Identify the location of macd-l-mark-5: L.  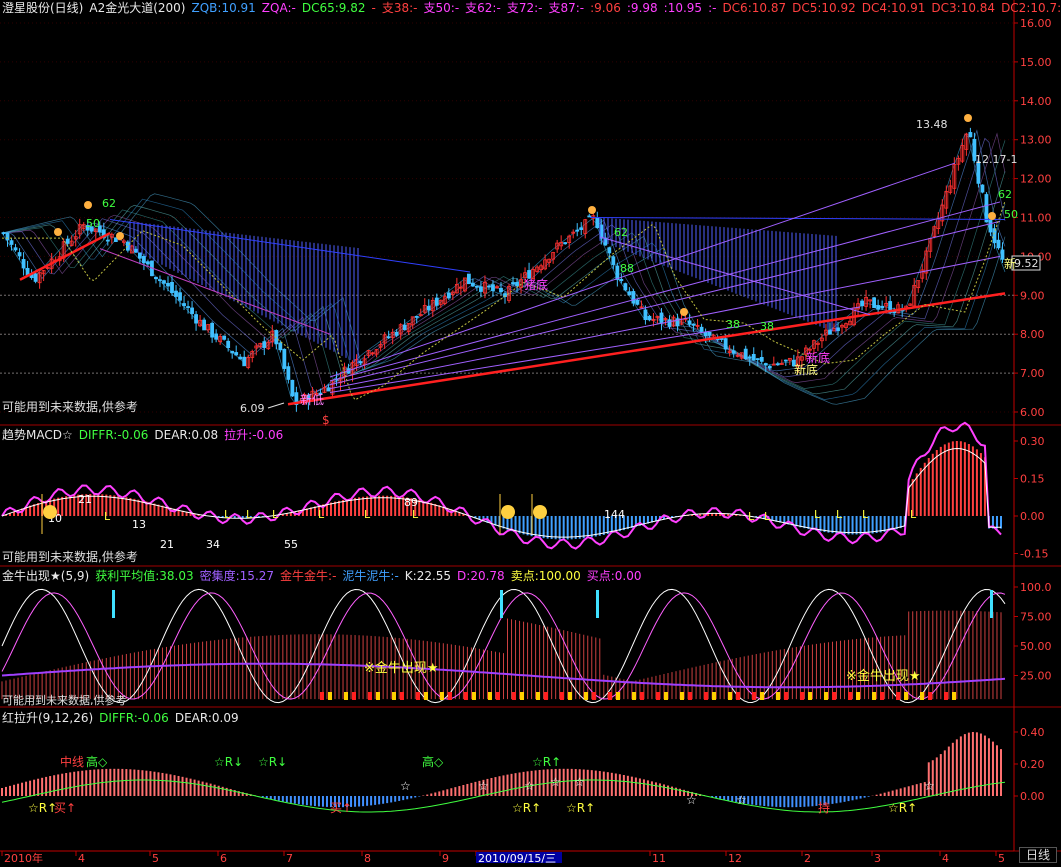
(367, 514).